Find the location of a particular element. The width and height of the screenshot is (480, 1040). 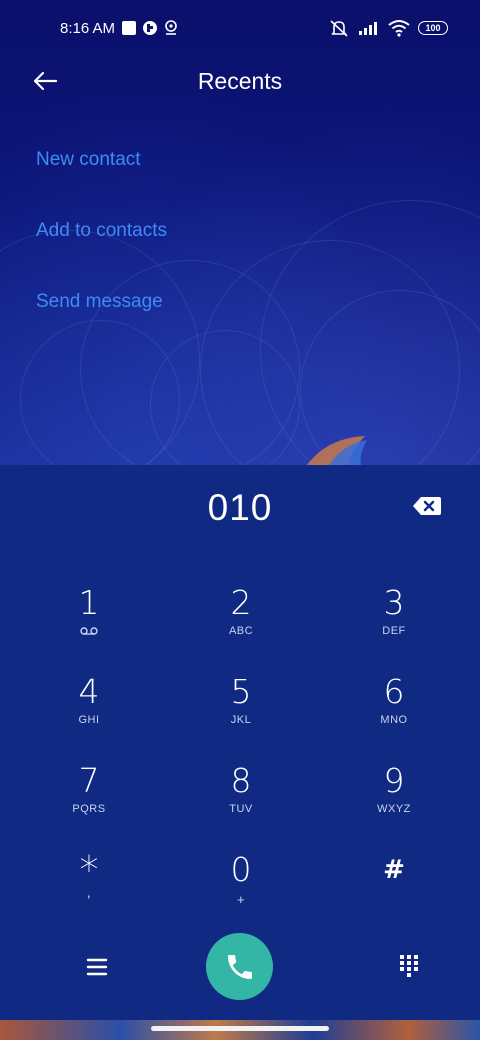

key-letters: PQRS is located at coordinates (89, 809).